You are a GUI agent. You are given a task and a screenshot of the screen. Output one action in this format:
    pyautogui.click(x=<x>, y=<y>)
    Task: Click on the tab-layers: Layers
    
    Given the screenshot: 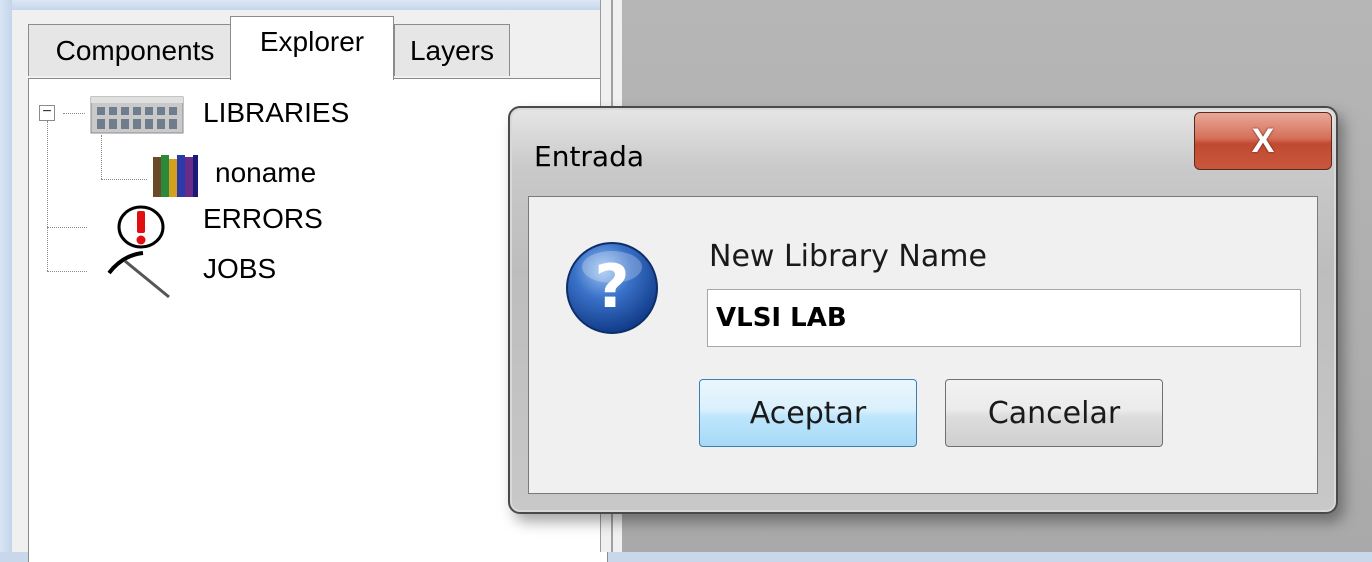 What is the action you would take?
    pyautogui.click(x=452, y=50)
    